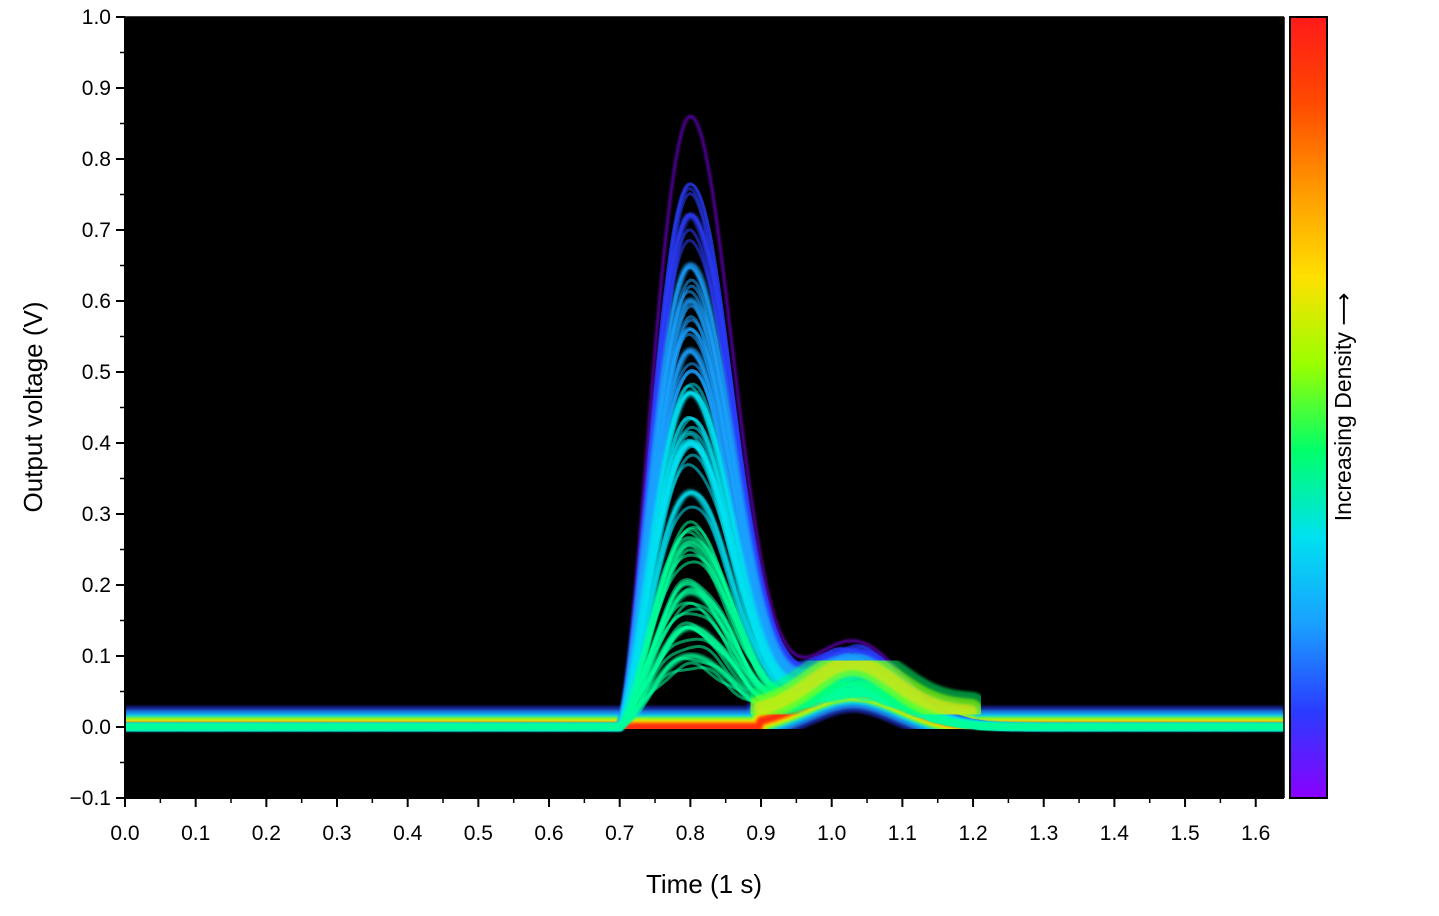 The image size is (1439, 916). What do you see at coordinates (33, 407) in the screenshot?
I see `y-axis-title: Output voltage (V)` at bounding box center [33, 407].